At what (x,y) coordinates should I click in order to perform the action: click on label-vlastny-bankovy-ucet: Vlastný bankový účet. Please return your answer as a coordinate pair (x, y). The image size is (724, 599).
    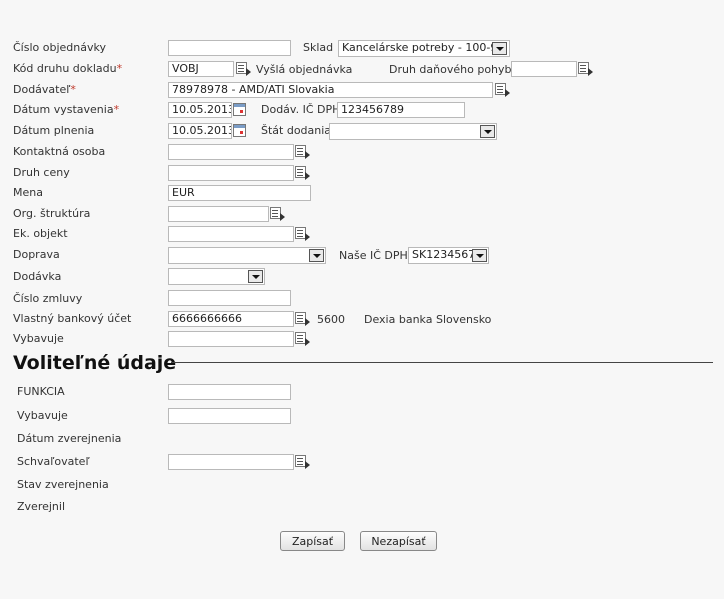
    Looking at the image, I should click on (72, 318).